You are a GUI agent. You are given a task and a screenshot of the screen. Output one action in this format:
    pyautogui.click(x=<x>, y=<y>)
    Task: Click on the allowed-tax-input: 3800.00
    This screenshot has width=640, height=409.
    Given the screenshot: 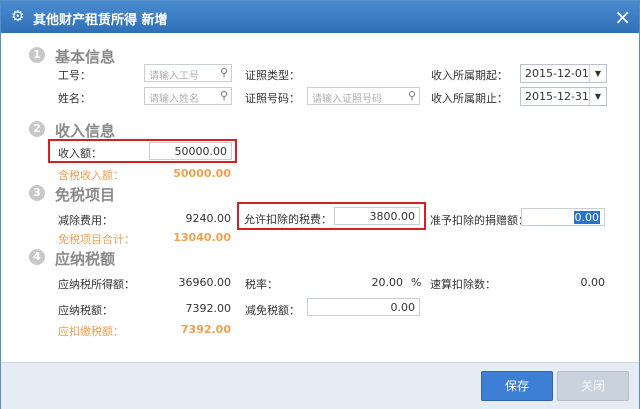 What is the action you would take?
    pyautogui.click(x=377, y=216)
    